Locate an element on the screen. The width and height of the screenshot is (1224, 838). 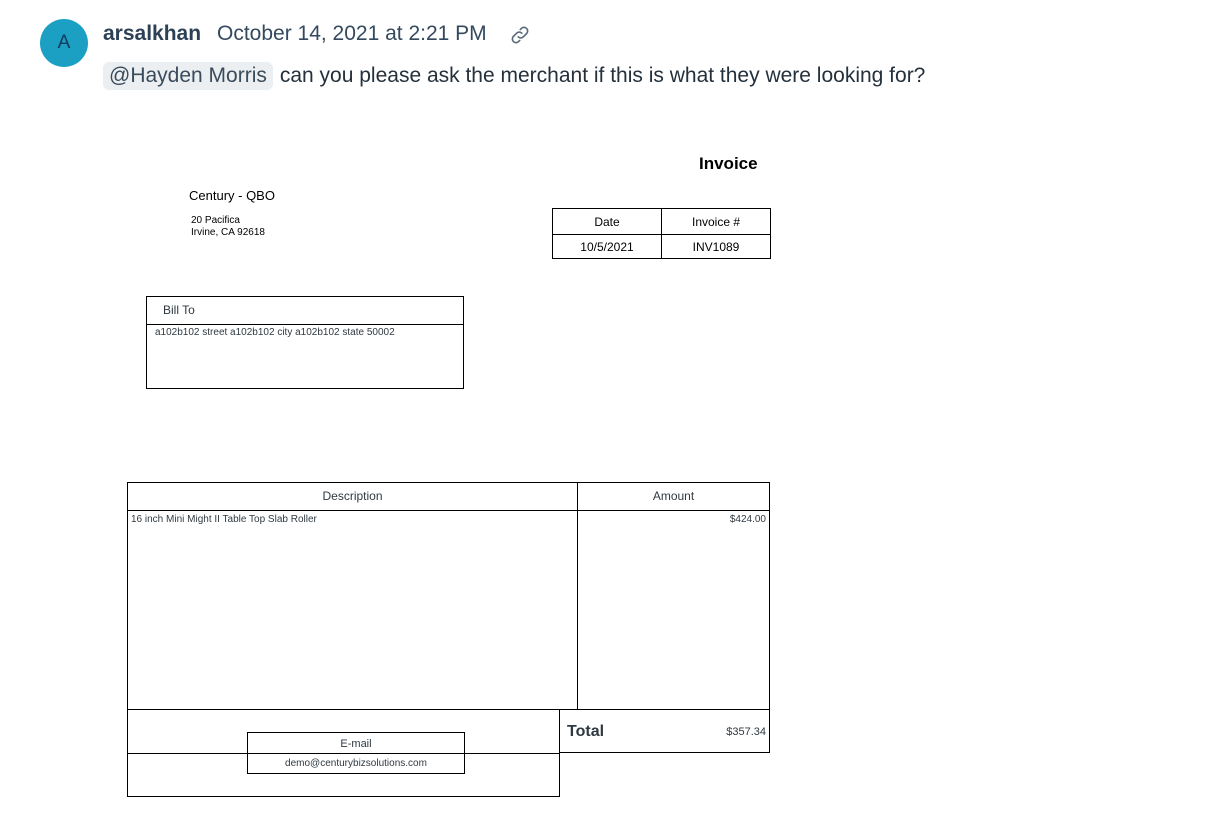
total-label: Total is located at coordinates (586, 731).